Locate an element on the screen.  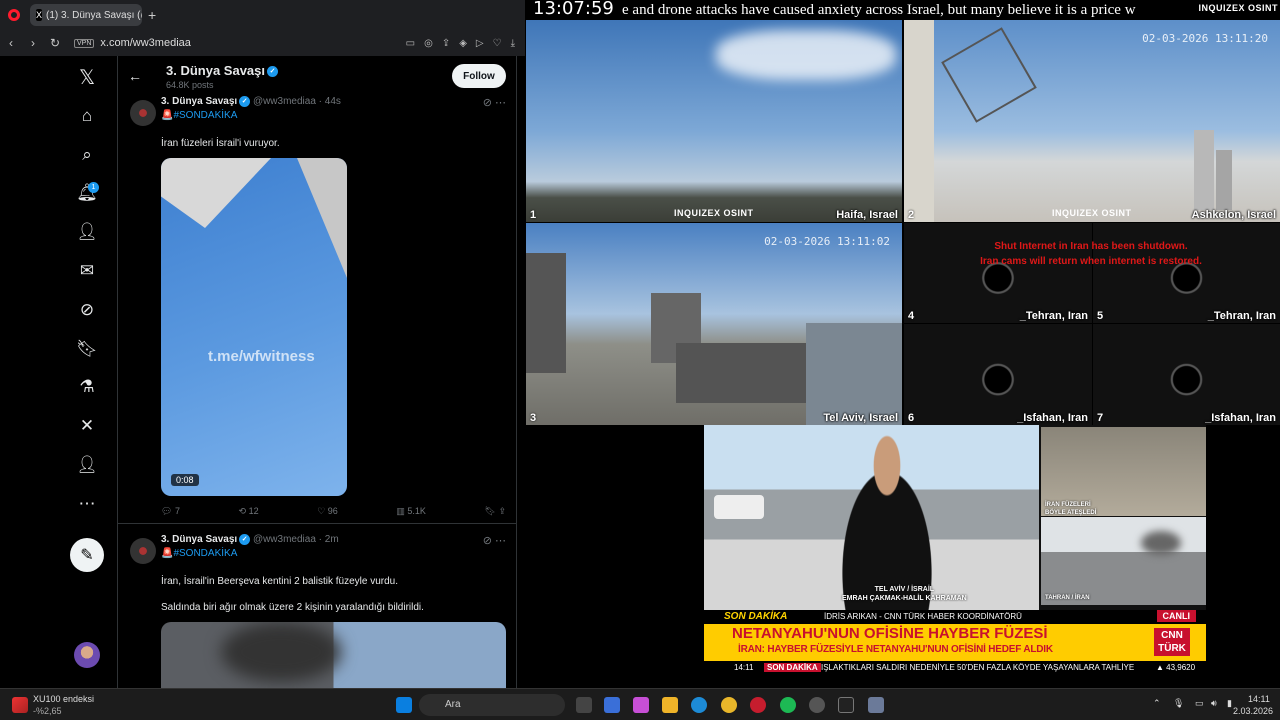
forward-arrow-icon: › is located at coordinates (33, 43).